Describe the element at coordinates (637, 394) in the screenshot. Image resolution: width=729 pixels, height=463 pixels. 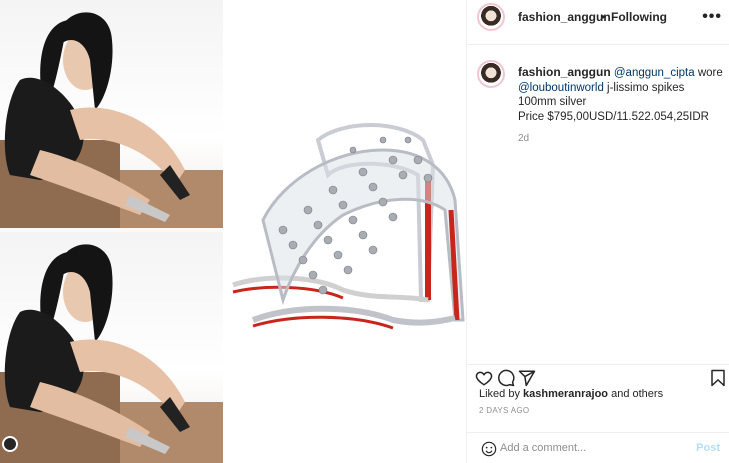
I see `likes-suffix: and others` at that location.